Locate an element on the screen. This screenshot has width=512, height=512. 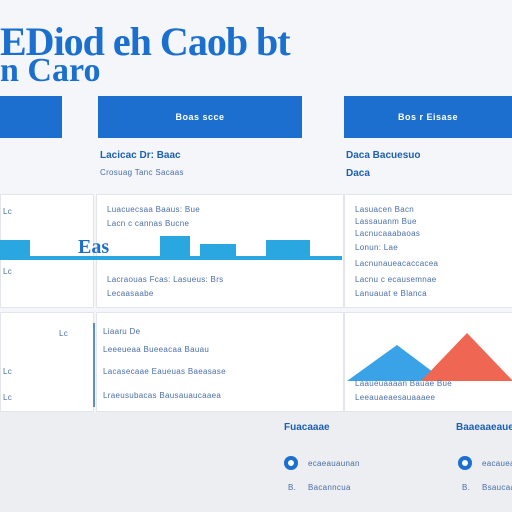
panel-lower-right: Laaueuaaaan Bauae Bue Leeauaeaesauaaaee is located at coordinates (428, 362).